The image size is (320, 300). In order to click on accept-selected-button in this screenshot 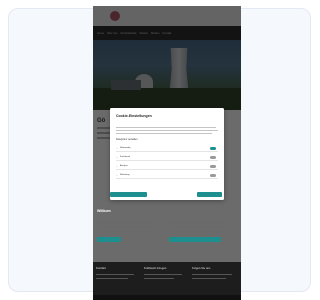, I will do `click(128, 194)`.